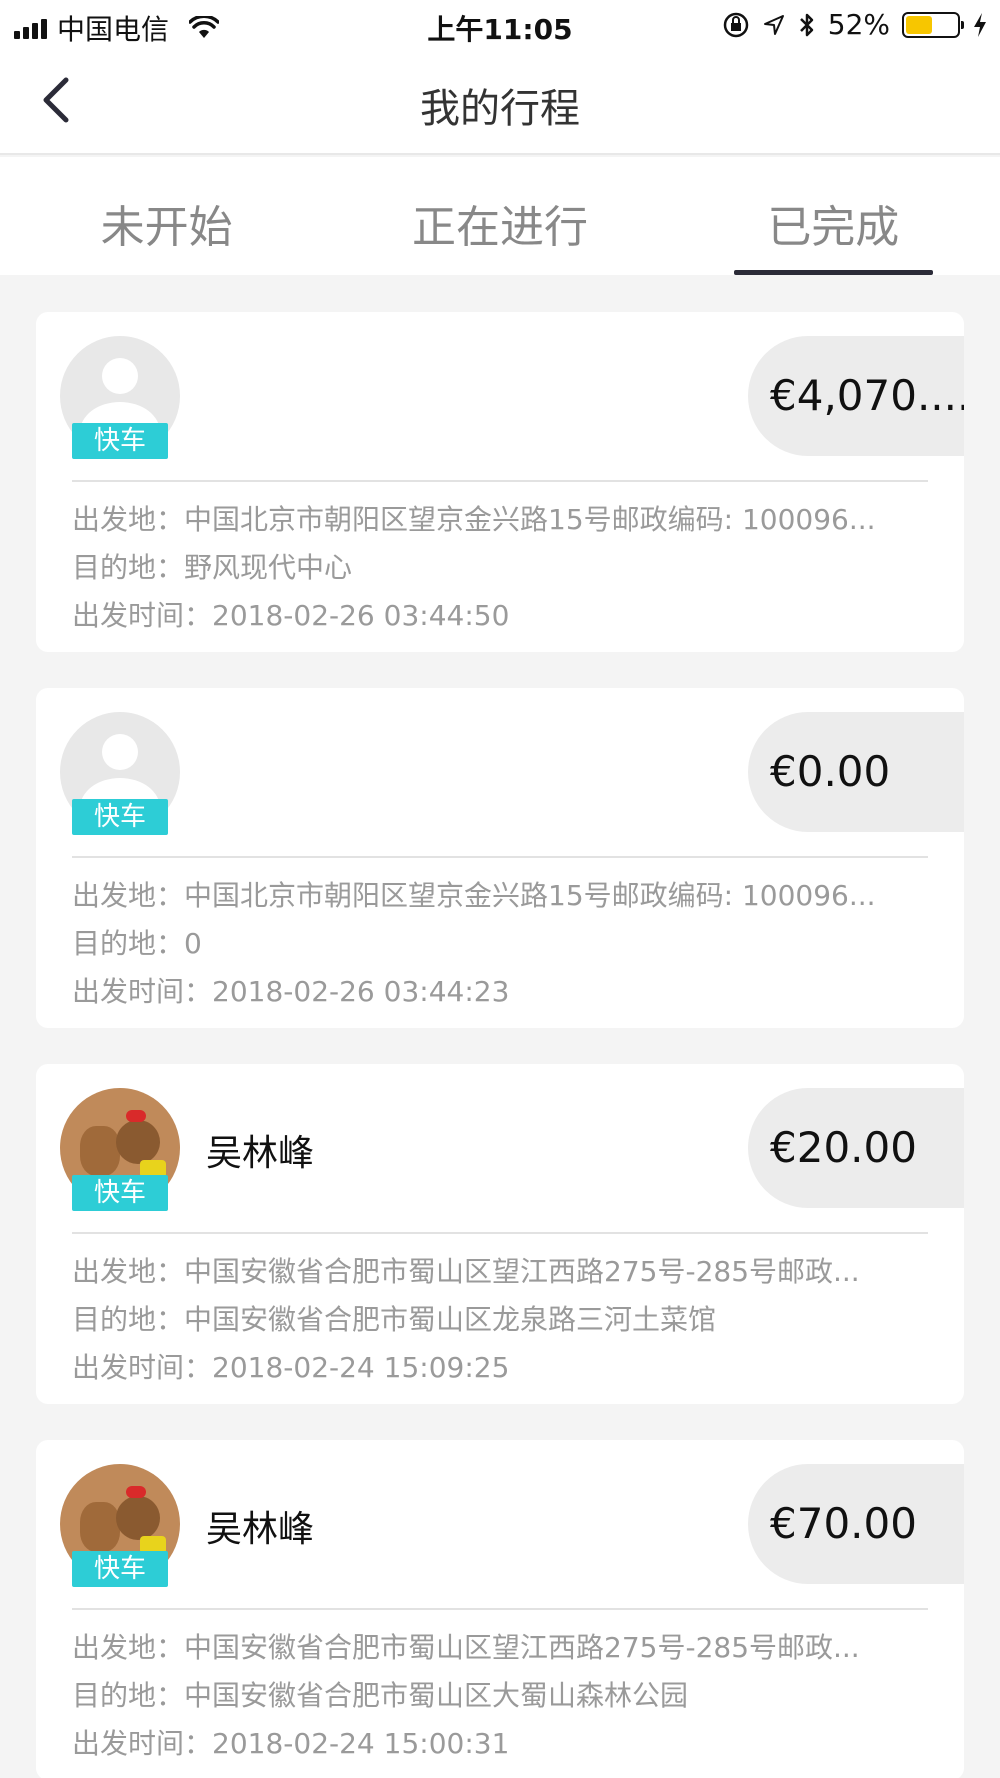  What do you see at coordinates (394, 1319) in the screenshot?
I see `destination-line: 目的地：中国安徽省合肥市蜀山区龙泉路三河土菜馆` at bounding box center [394, 1319].